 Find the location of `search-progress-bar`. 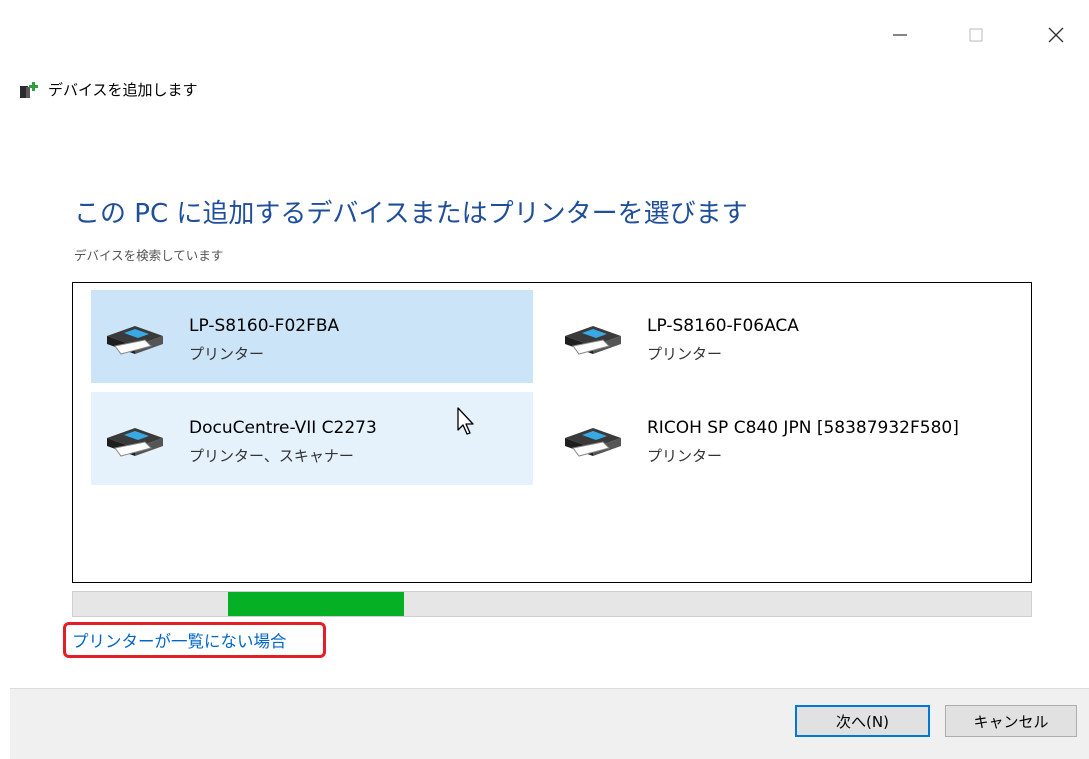

search-progress-bar is located at coordinates (552, 604).